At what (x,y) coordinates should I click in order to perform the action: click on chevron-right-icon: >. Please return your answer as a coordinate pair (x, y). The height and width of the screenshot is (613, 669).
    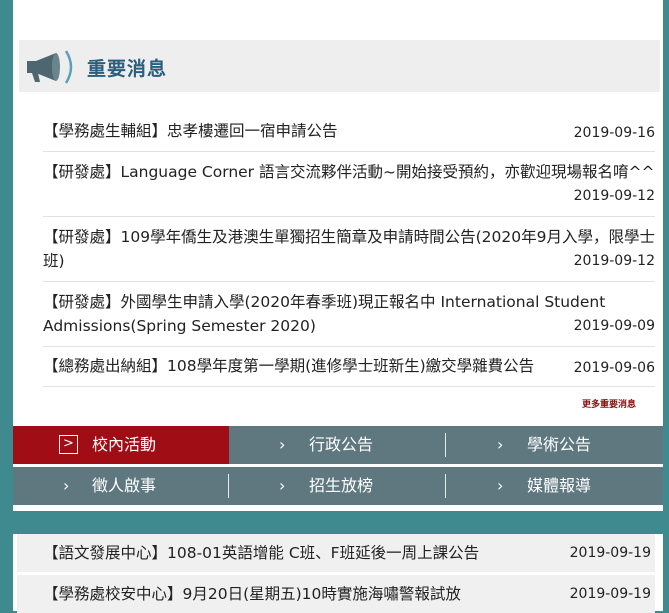
    Looking at the image, I should click on (68, 444).